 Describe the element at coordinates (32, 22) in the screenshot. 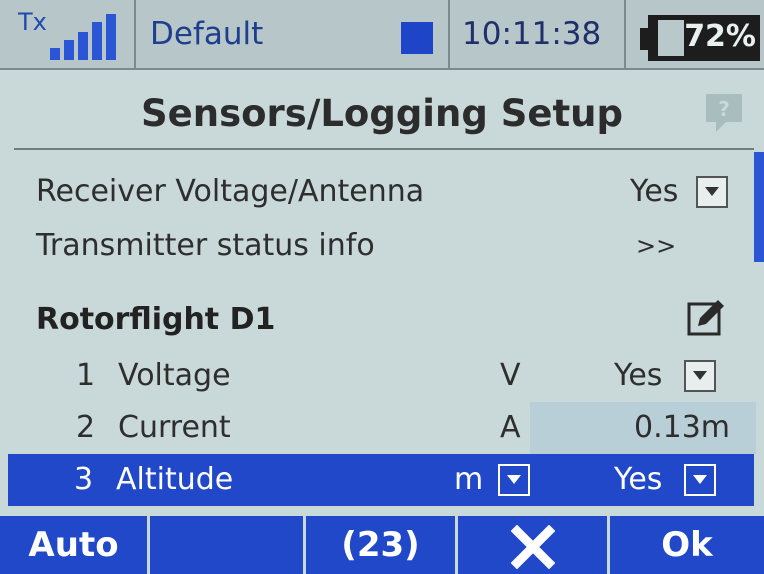

I see `tx-label: Tx` at that location.